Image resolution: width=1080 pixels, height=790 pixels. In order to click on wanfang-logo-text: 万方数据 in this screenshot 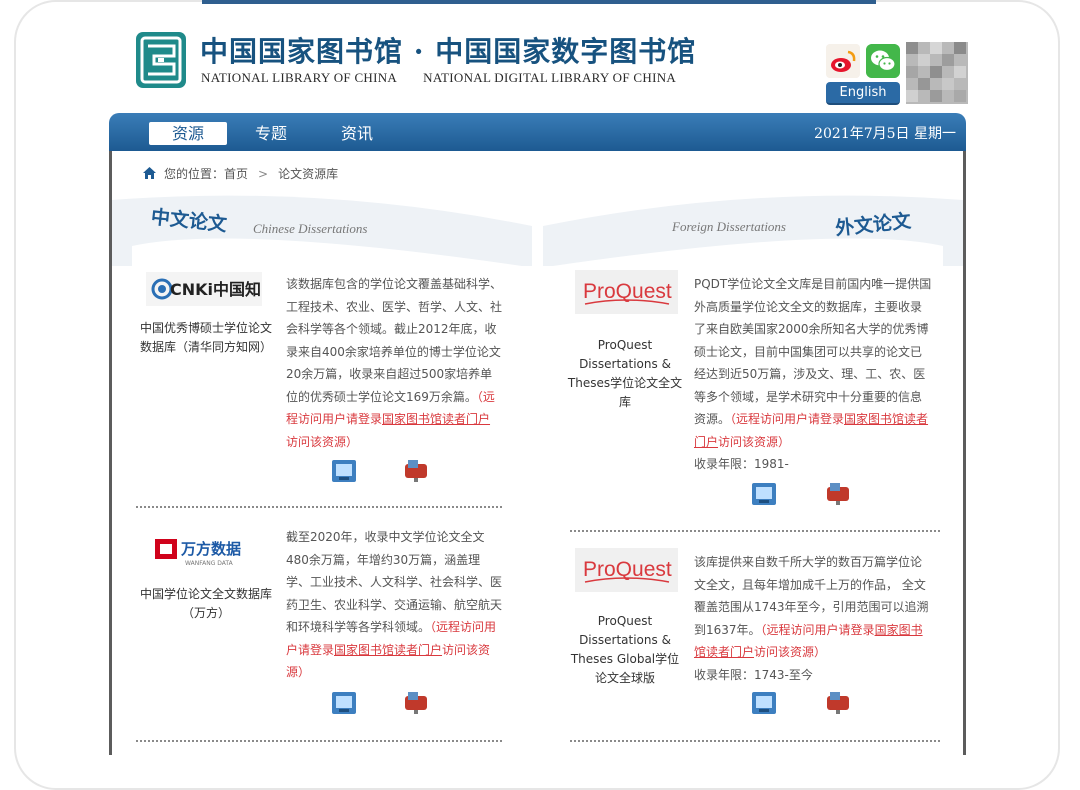, I will do `click(210, 549)`.